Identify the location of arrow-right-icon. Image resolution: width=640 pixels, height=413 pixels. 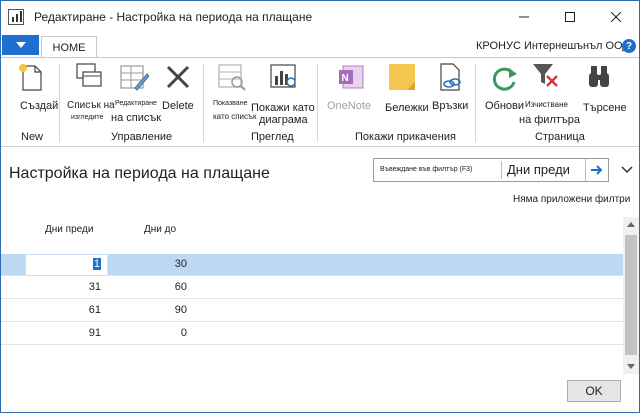
(596, 170).